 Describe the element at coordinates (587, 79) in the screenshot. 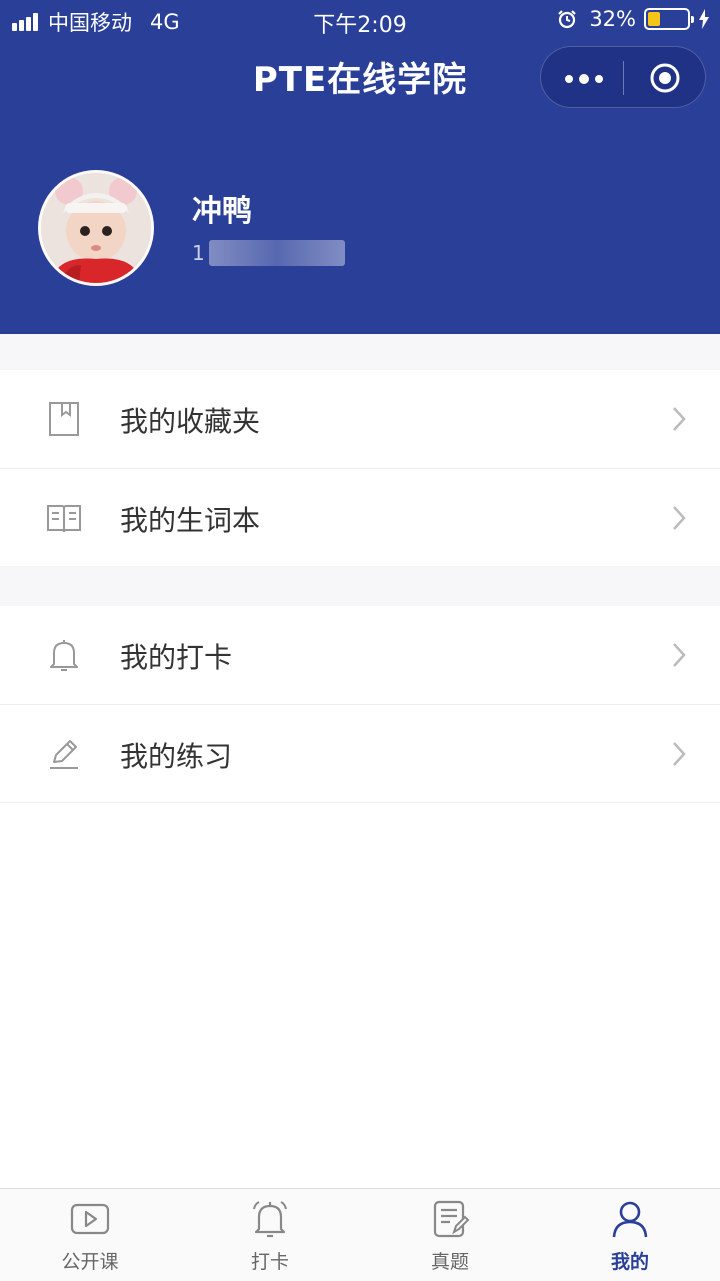

I see `more-options-button` at that location.